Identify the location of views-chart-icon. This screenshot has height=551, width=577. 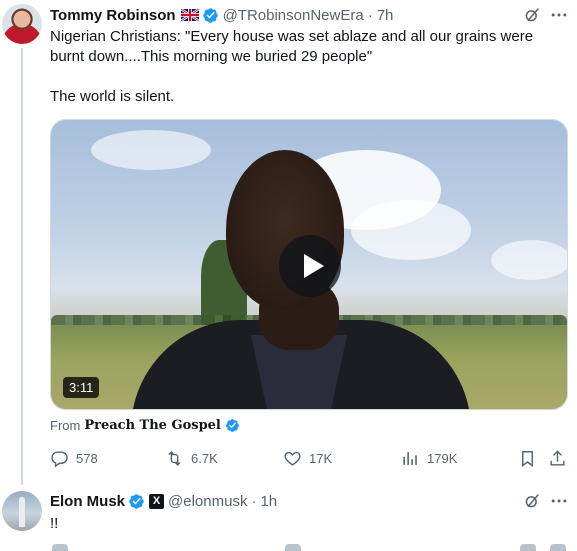
(410, 458).